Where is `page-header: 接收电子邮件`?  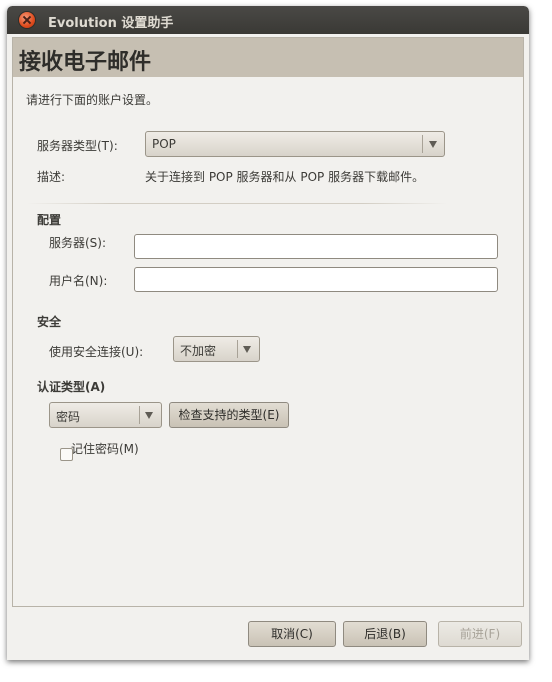
page-header: 接收电子邮件 is located at coordinates (268, 57).